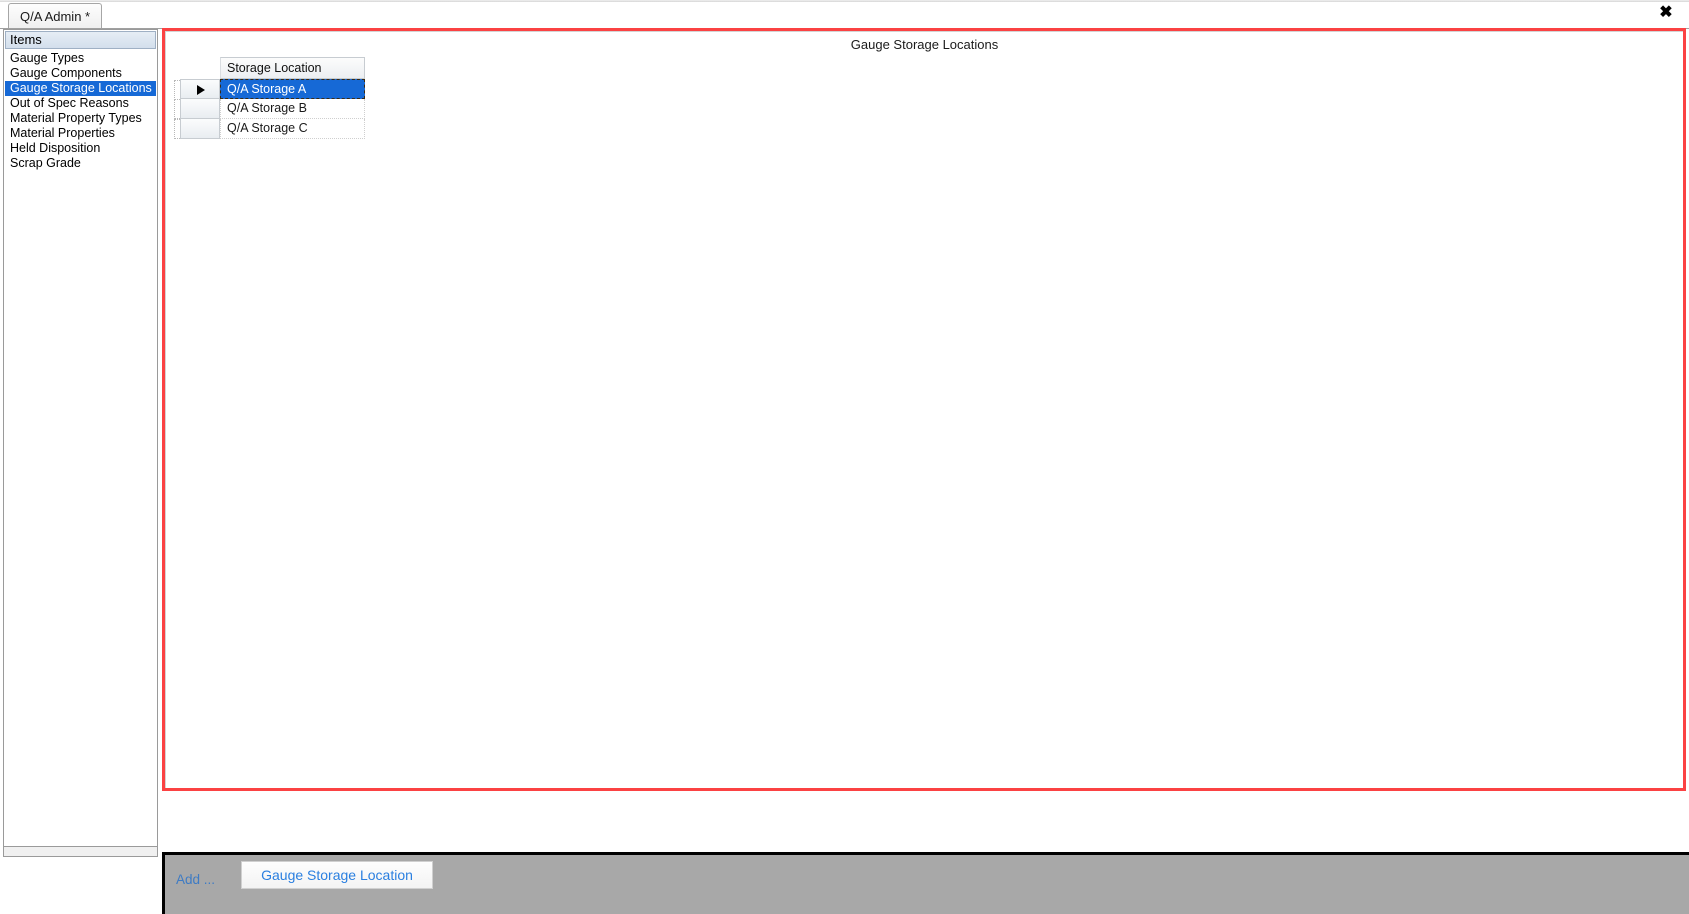 The image size is (1689, 914). Describe the element at coordinates (924, 44) in the screenshot. I see `page-title: Gauge Storage Locations` at that location.